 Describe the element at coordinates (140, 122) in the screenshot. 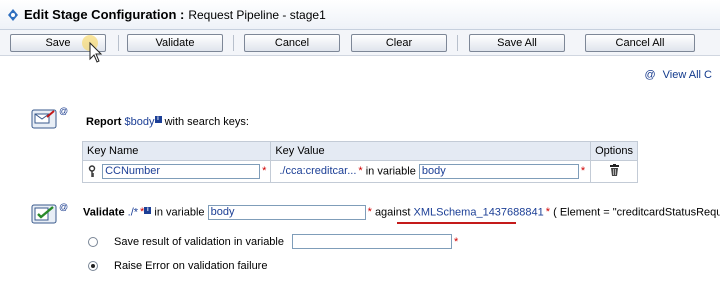

I see `report-variable: $body` at that location.